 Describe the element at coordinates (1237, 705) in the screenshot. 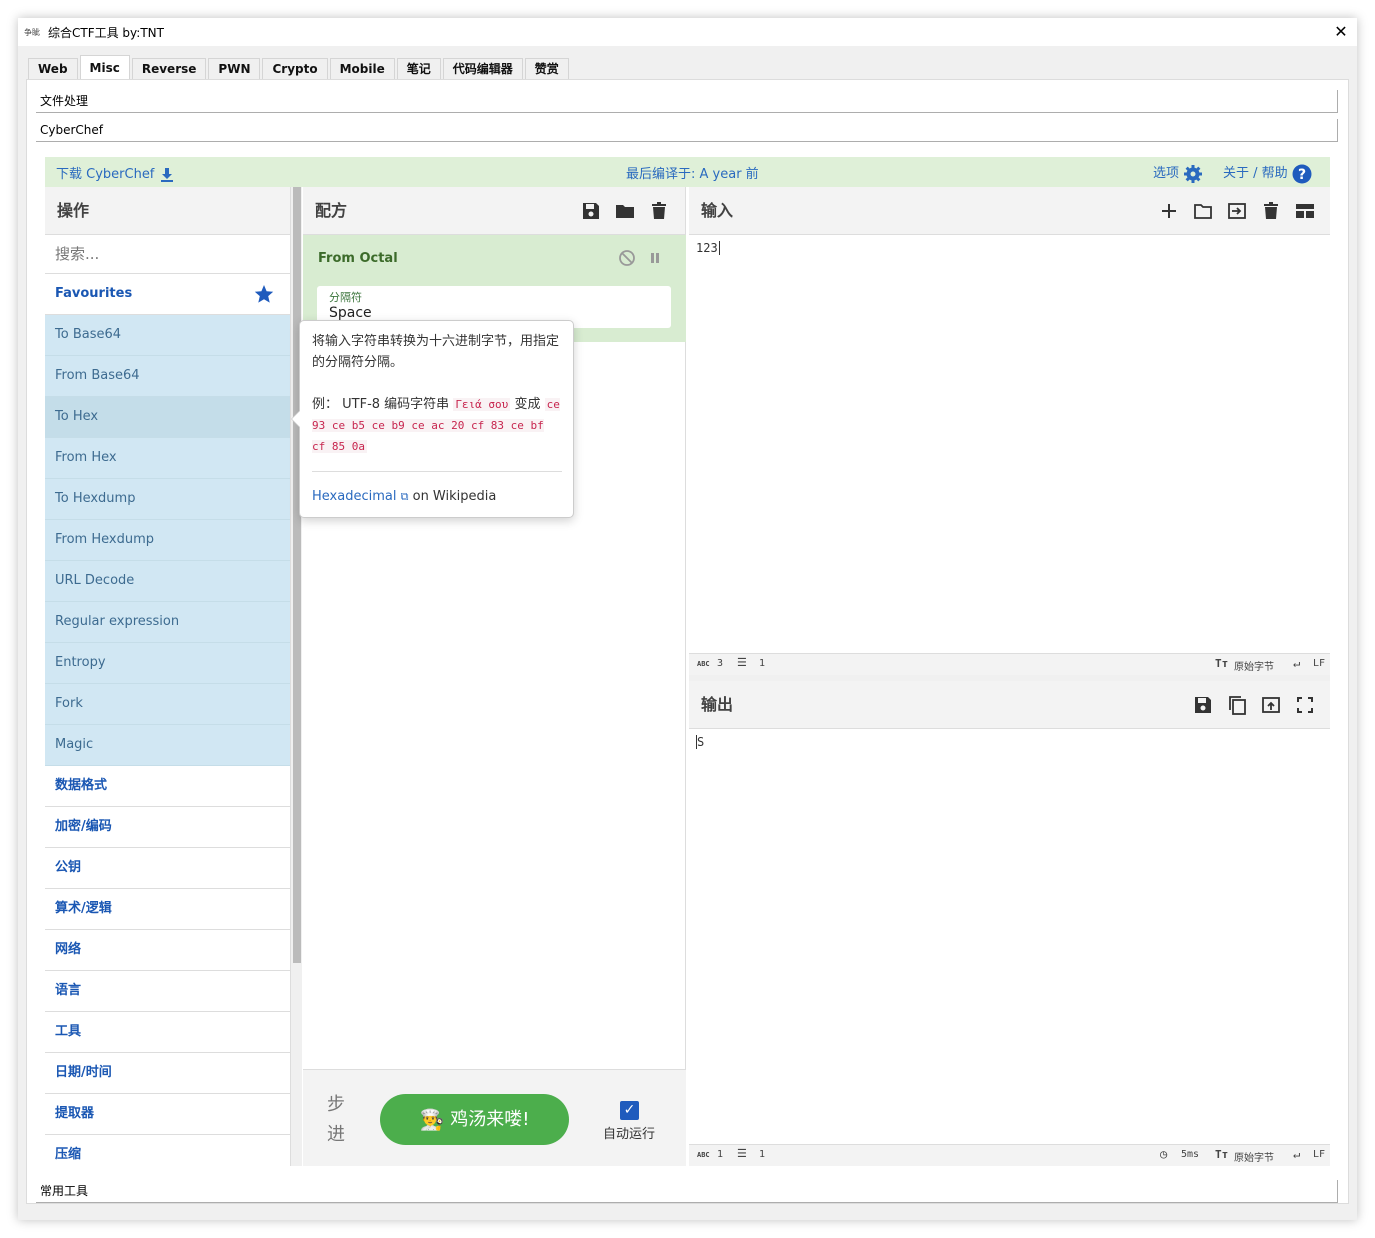

I see `copy-icon` at that location.